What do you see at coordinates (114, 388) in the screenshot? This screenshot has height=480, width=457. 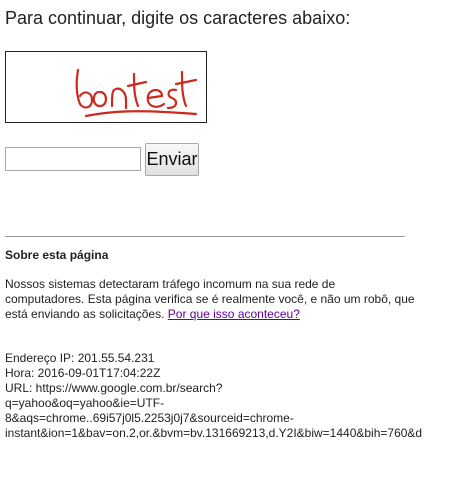 I see `url-line: URL: https://www.google.com.br/search?` at bounding box center [114, 388].